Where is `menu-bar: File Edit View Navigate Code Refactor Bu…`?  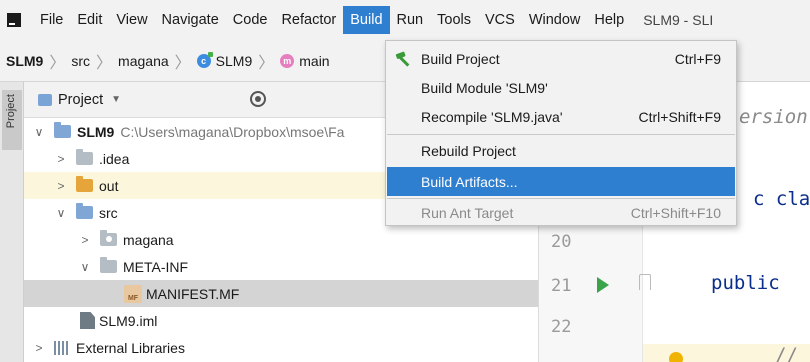 menu-bar: File Edit View Navigate Code Refactor Bu… is located at coordinates (405, 20).